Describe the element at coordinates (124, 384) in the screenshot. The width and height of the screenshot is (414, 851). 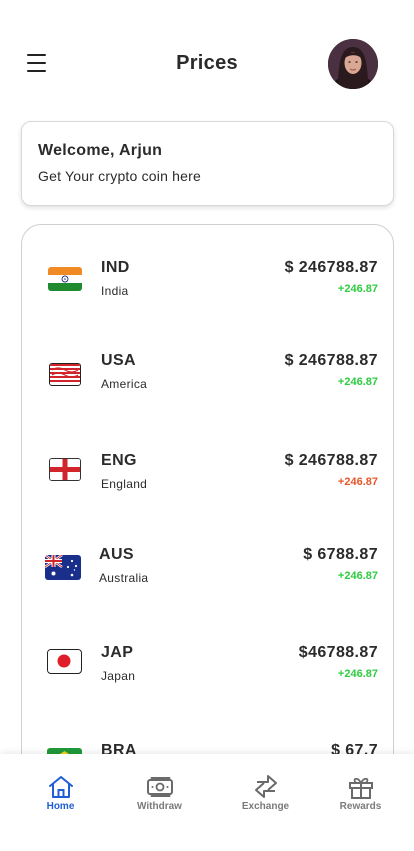
I see `country-name: America` at that location.